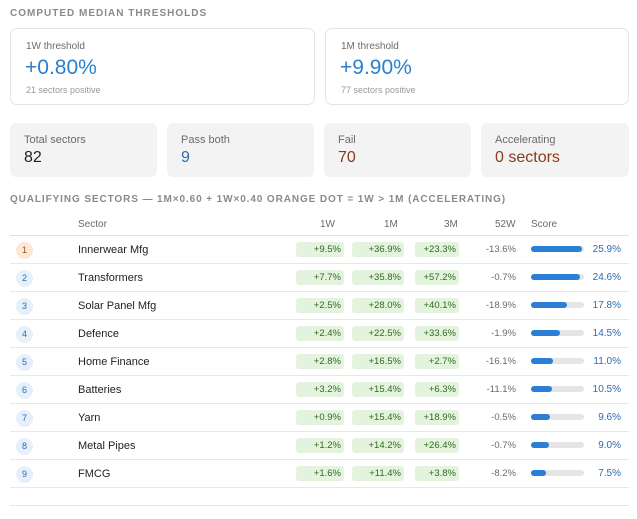  I want to click on return-3m-pill: +33.6%, so click(437, 333).